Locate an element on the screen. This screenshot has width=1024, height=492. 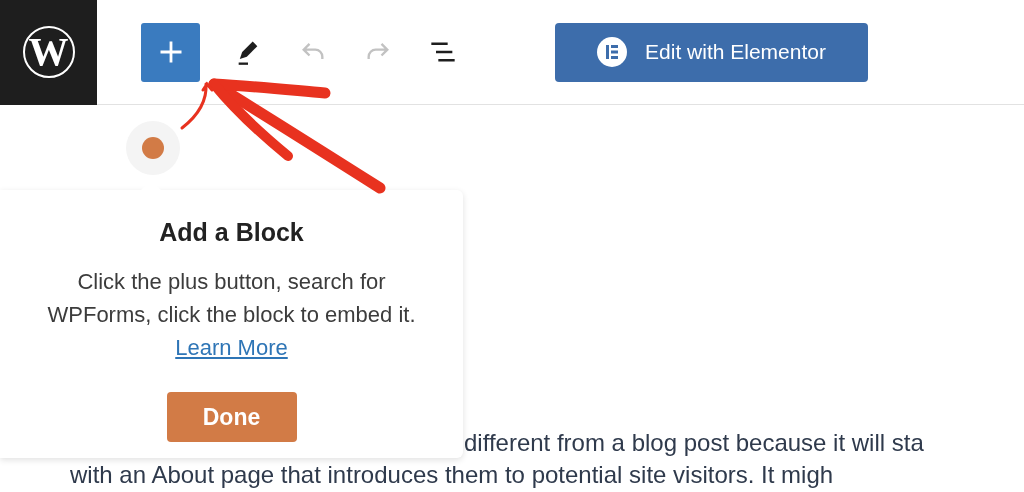
elementor-icon is located at coordinates (612, 52).